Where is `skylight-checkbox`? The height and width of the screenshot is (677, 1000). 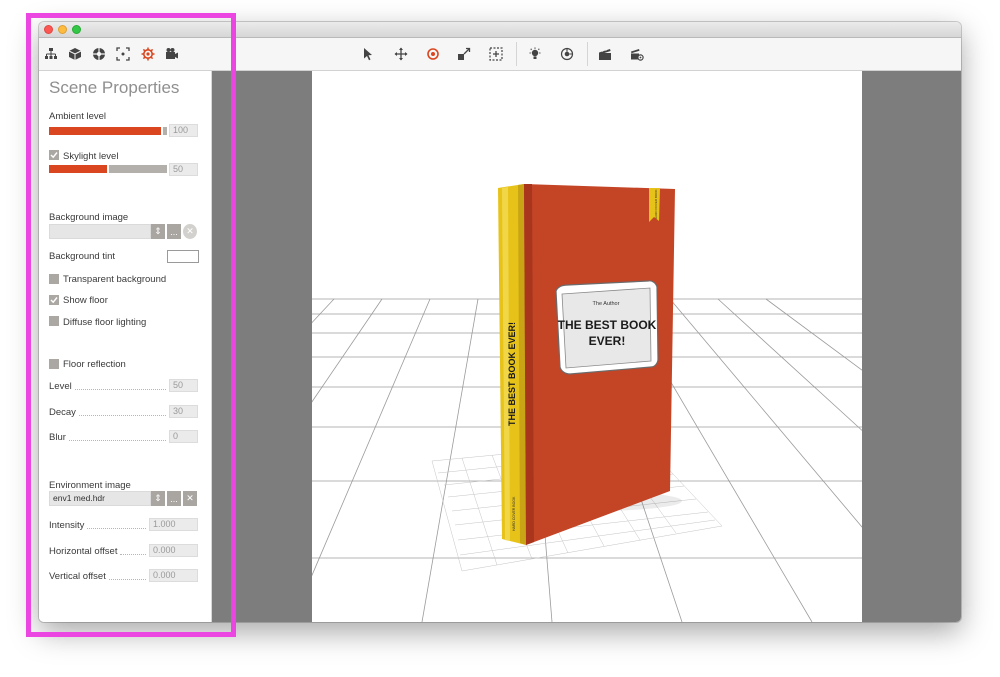
skylight-checkbox is located at coordinates (54, 155).